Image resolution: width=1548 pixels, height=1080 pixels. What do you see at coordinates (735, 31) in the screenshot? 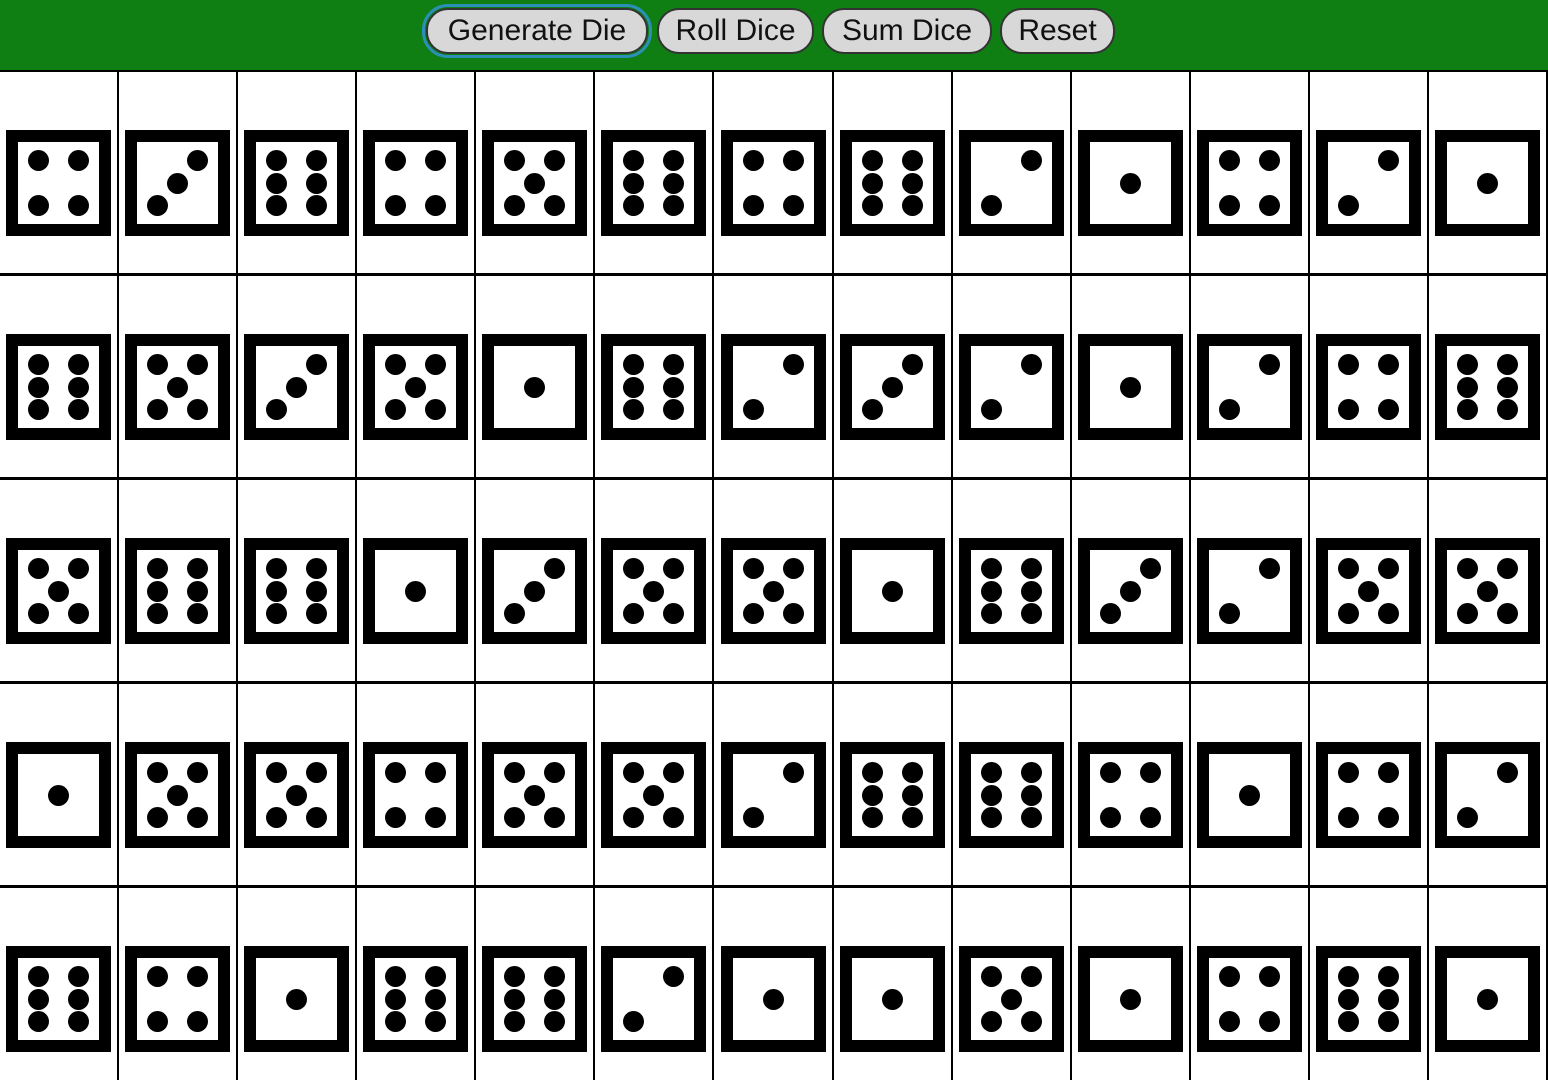
I see `roll-dice-button: Roll Dice` at bounding box center [735, 31].